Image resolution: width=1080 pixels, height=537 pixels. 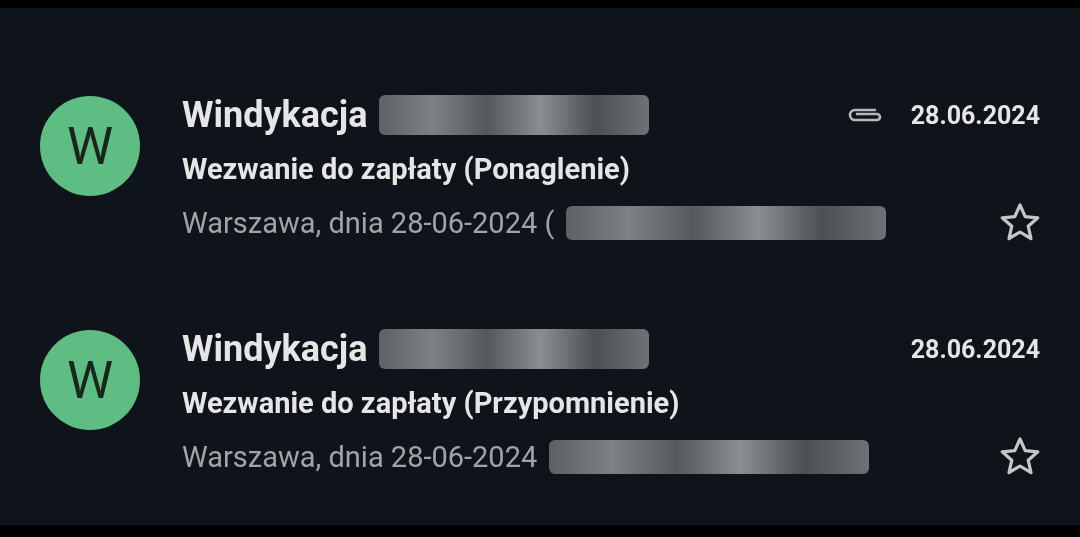 I want to click on email-preview: Warszawa, dnia 28-06-2024, so click(x=360, y=457).